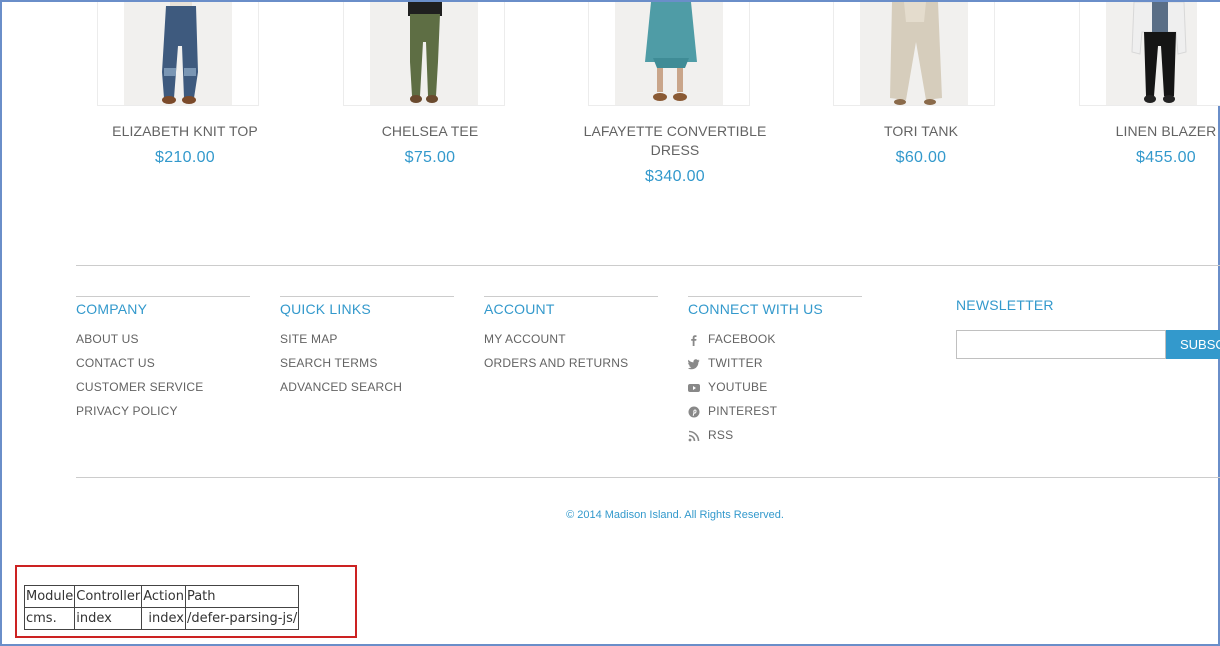  I want to click on footer-column-title: CONNECT WITH US, so click(755, 309).